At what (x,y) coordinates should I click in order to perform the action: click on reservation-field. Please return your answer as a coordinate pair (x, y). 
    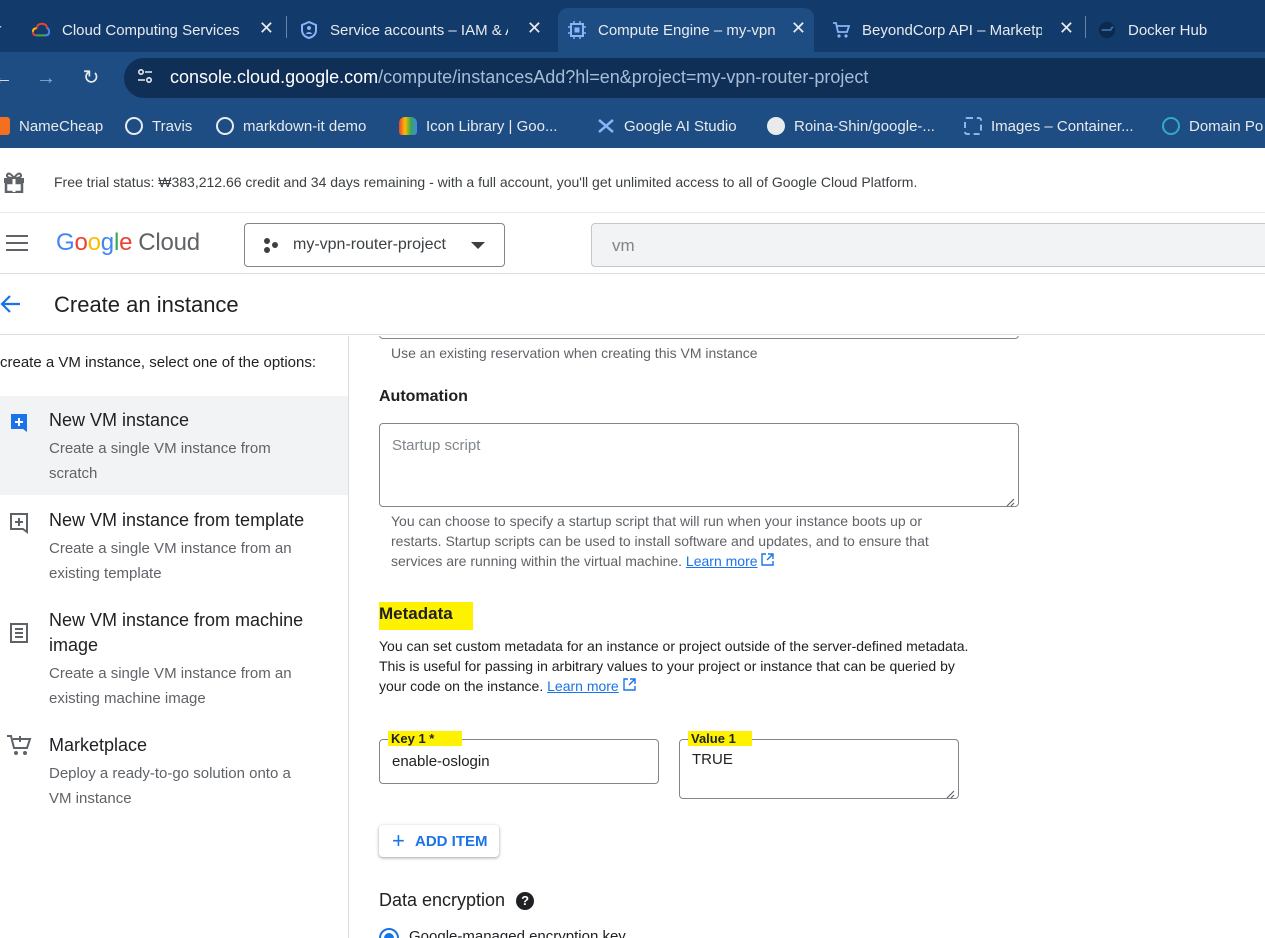
    Looking at the image, I should click on (699, 337).